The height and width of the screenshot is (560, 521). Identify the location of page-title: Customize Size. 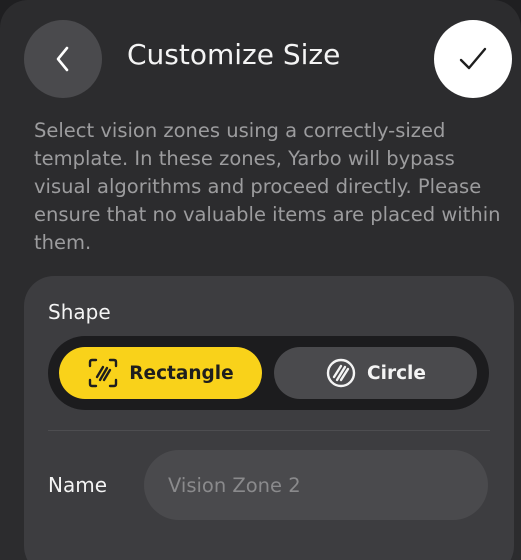
(234, 54).